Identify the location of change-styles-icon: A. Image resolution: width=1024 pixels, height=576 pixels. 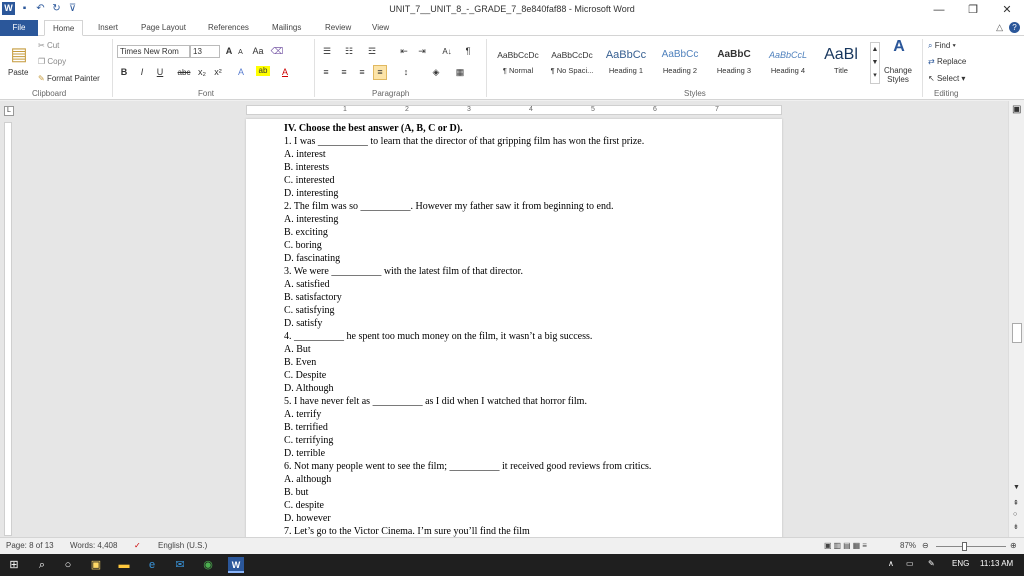
(899, 47).